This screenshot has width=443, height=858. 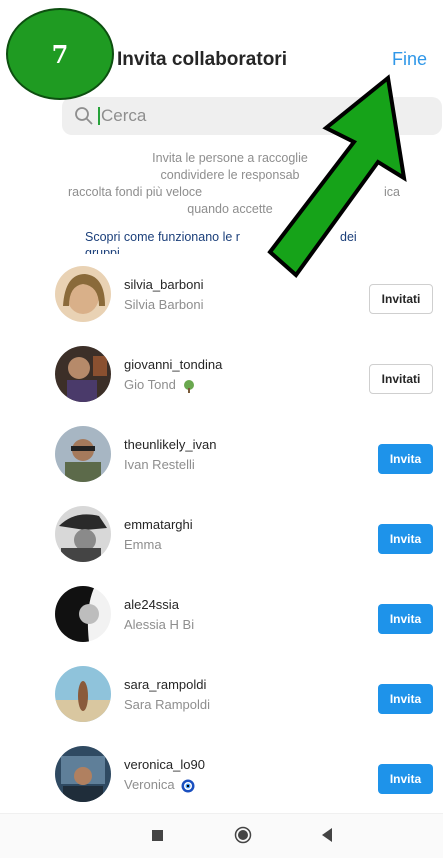 I want to click on user-row: theunlikely_ivan Ivan Restelli Invita, so click(x=221, y=466).